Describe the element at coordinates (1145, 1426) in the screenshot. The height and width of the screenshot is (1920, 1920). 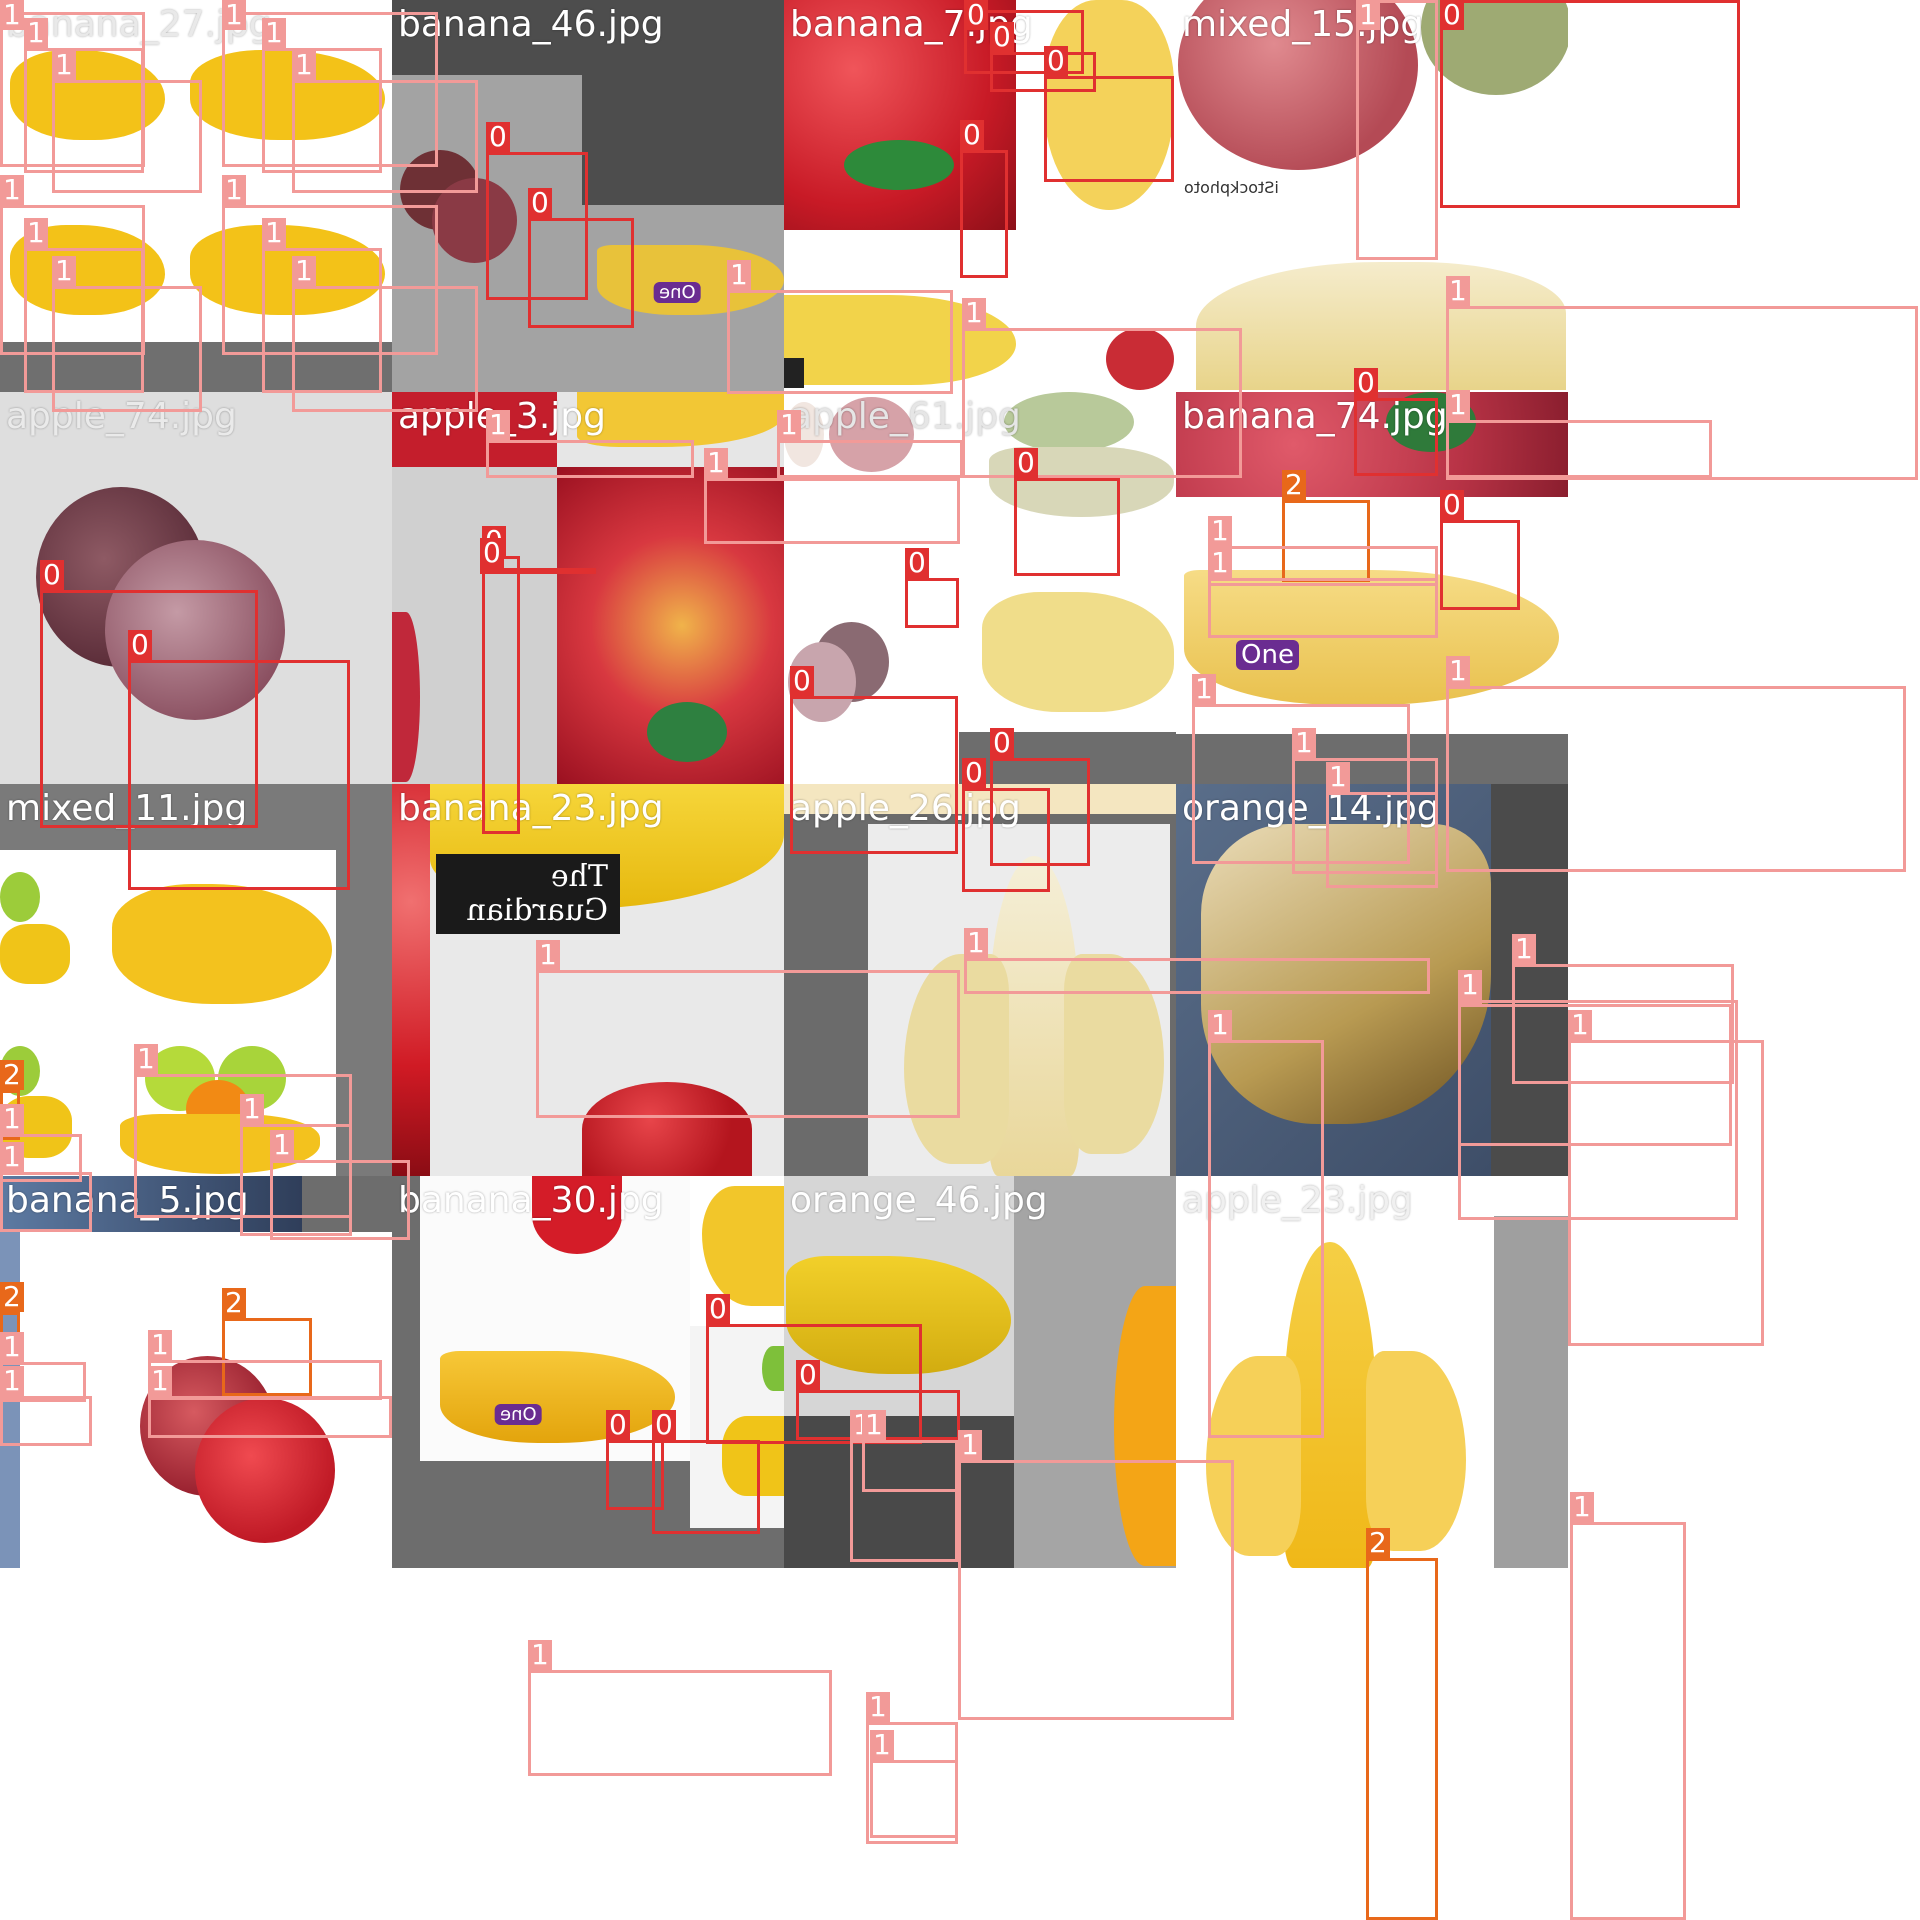
I see `orange` at that location.